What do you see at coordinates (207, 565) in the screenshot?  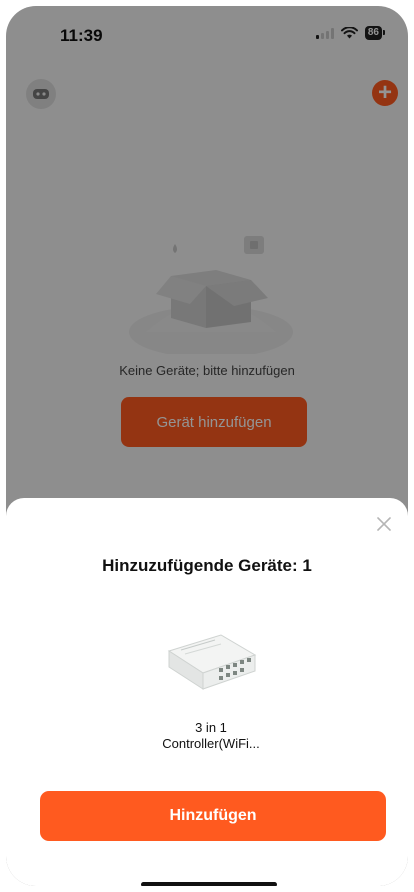 I see `sheet-title: Hinzuzufügende Geräte: 1` at bounding box center [207, 565].